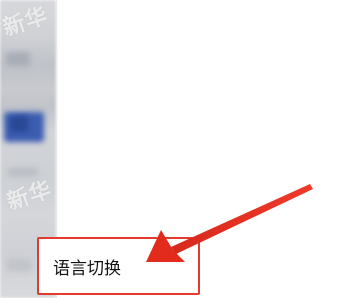  I want to click on language-switch-menu-item: 语言切换, so click(118, 266).